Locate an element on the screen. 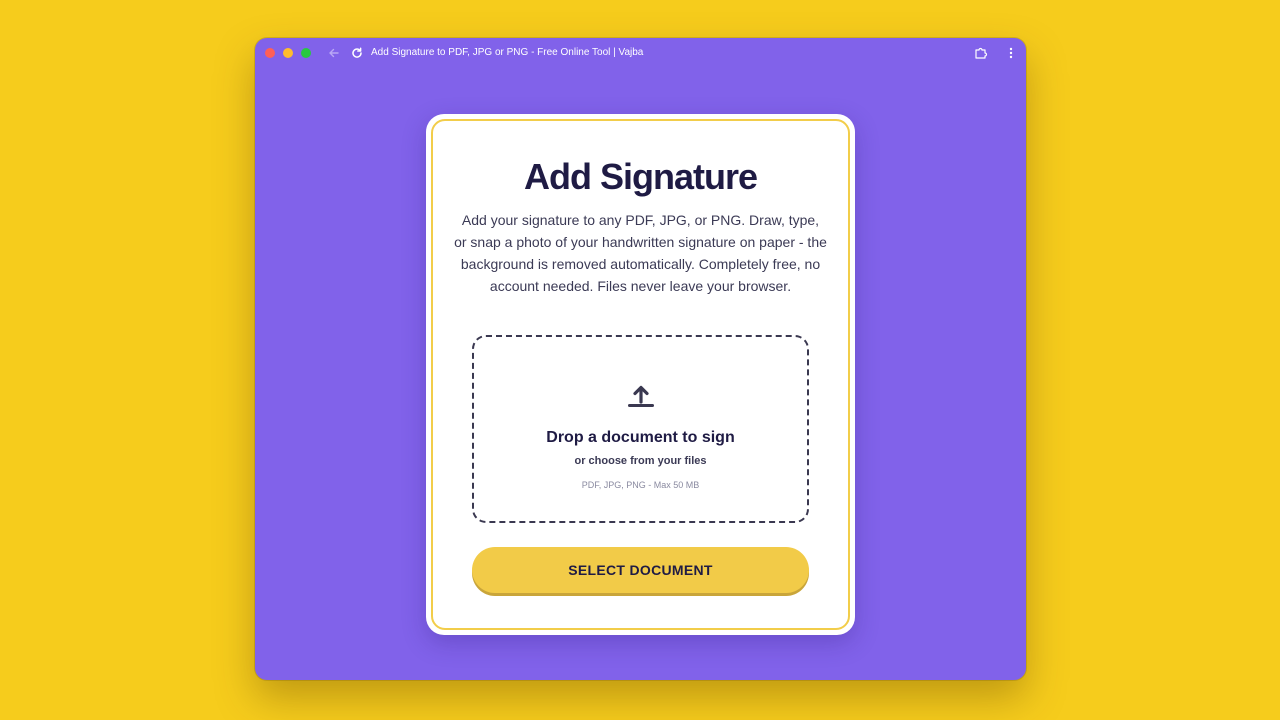 The width and height of the screenshot is (1280, 720). reload-icon is located at coordinates (357, 52).